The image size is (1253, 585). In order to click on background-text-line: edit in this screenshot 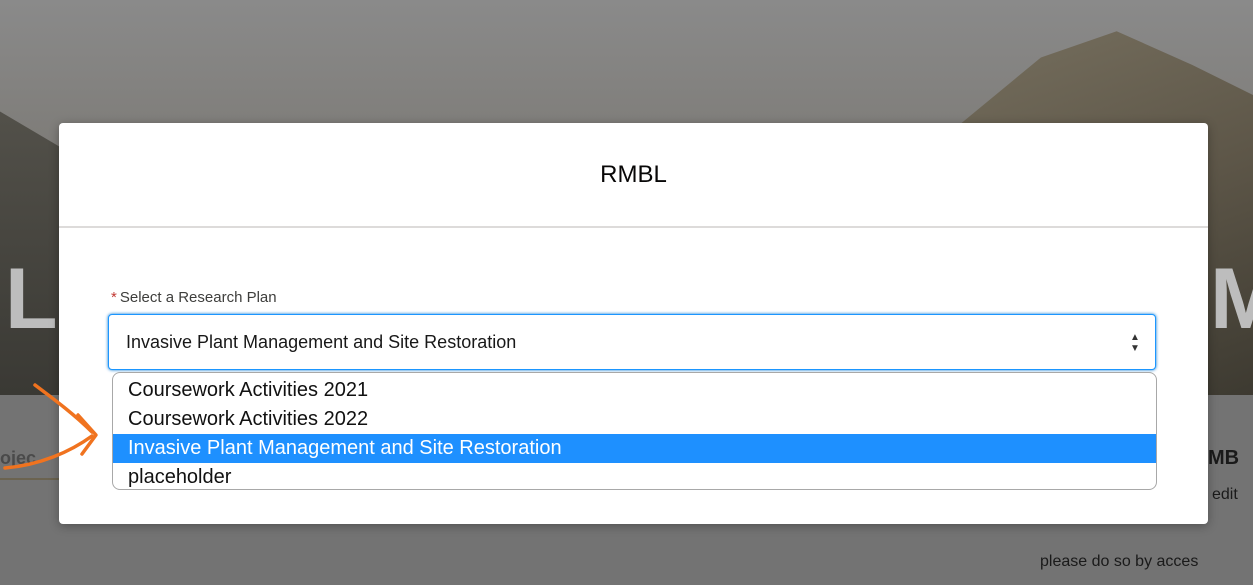, I will do `click(1225, 494)`.